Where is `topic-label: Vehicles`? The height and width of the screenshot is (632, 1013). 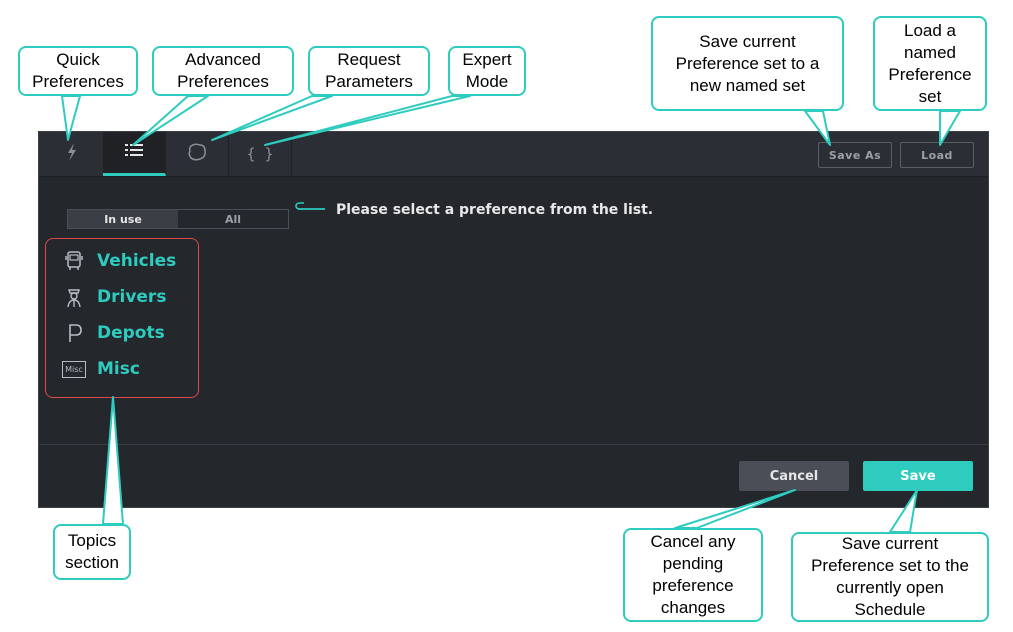
topic-label: Vehicles is located at coordinates (137, 261).